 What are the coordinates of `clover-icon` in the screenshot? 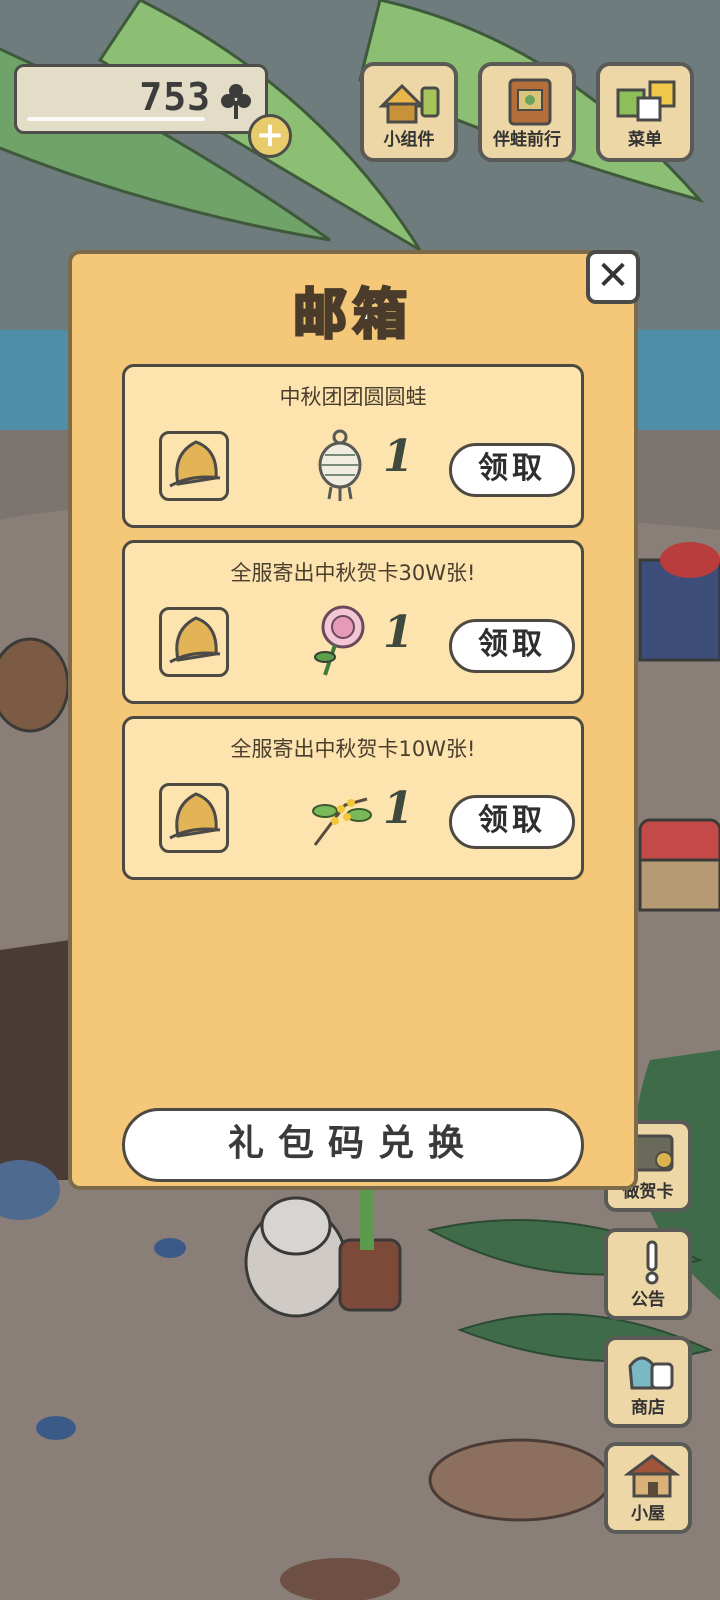 It's located at (236, 101).